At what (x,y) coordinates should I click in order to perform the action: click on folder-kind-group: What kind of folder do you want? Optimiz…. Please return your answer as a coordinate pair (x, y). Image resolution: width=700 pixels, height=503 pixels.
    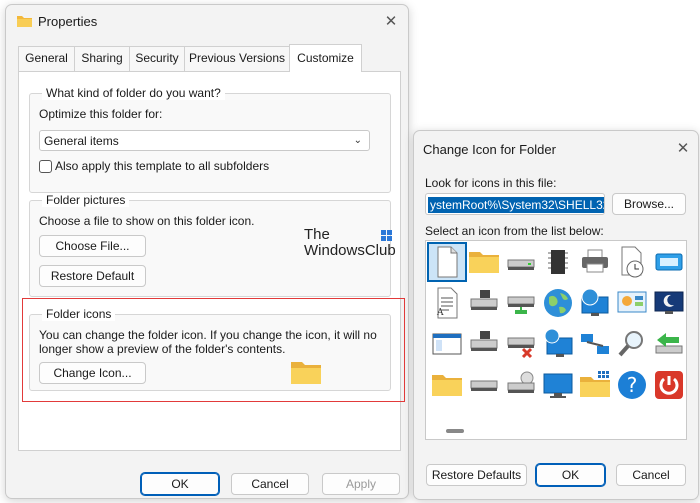
    Looking at the image, I should click on (210, 139).